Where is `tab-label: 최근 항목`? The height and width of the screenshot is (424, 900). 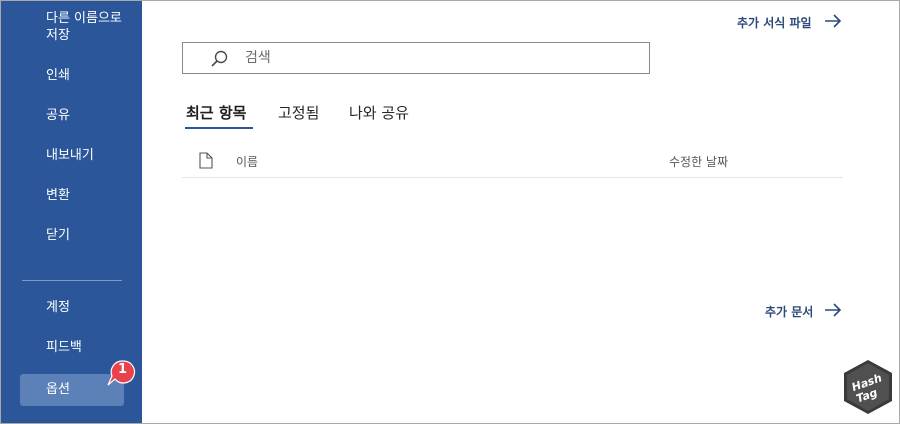
tab-label: 최근 항목 is located at coordinates (216, 113).